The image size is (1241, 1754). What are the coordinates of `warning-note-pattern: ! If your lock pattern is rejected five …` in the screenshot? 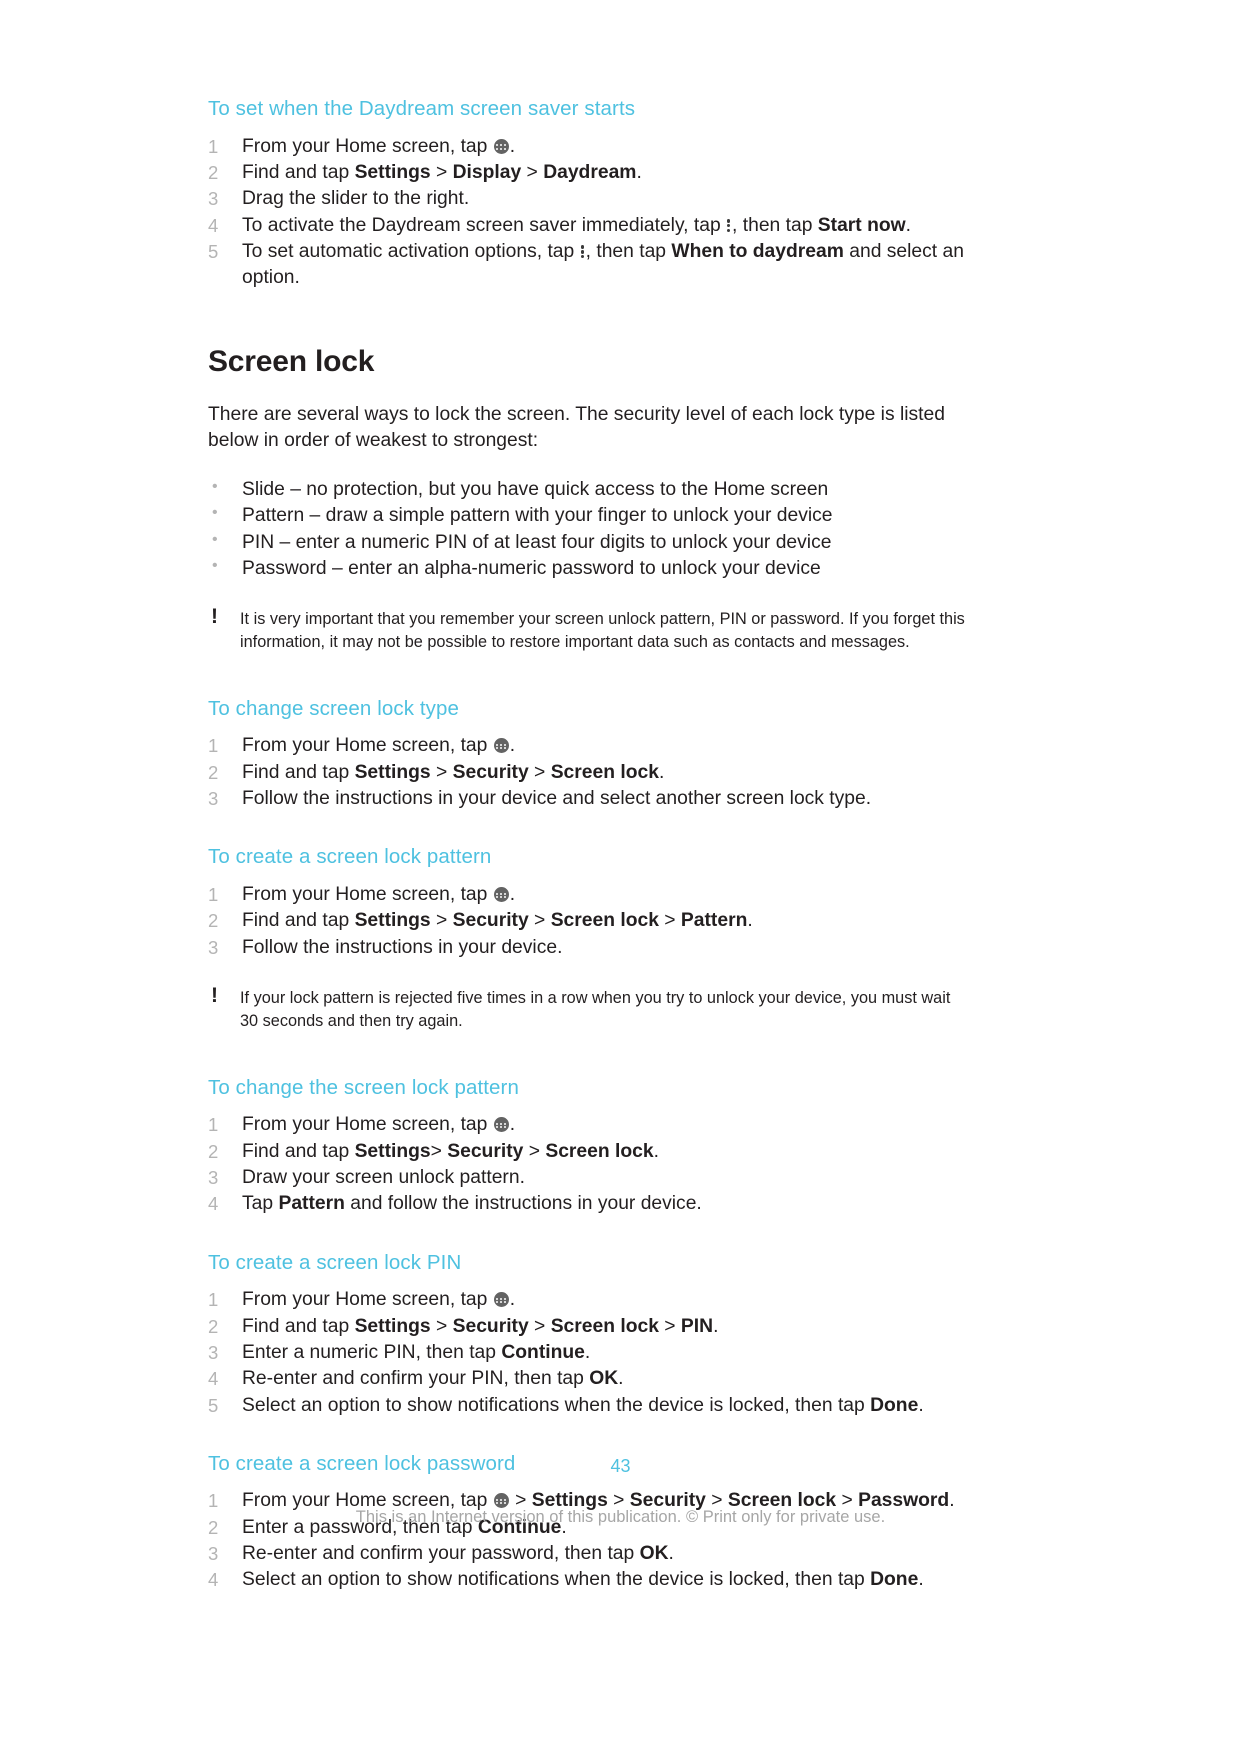 It's located at (588, 1009).